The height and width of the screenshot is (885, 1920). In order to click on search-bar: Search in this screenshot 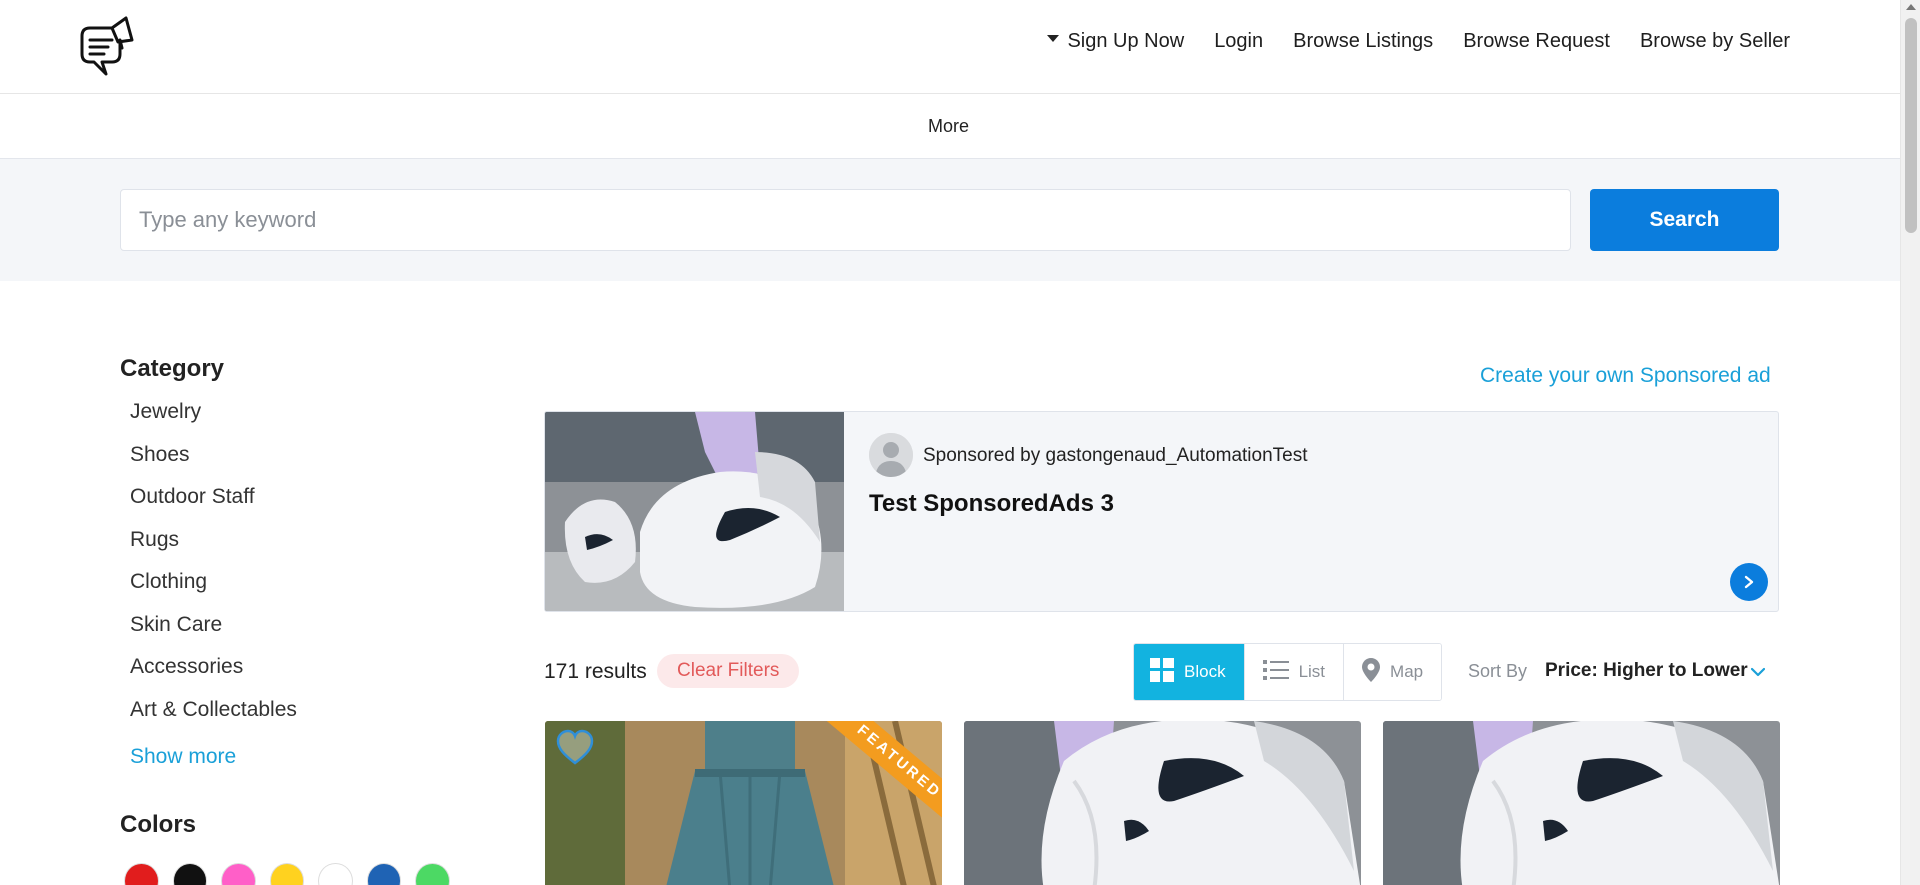, I will do `click(950, 220)`.